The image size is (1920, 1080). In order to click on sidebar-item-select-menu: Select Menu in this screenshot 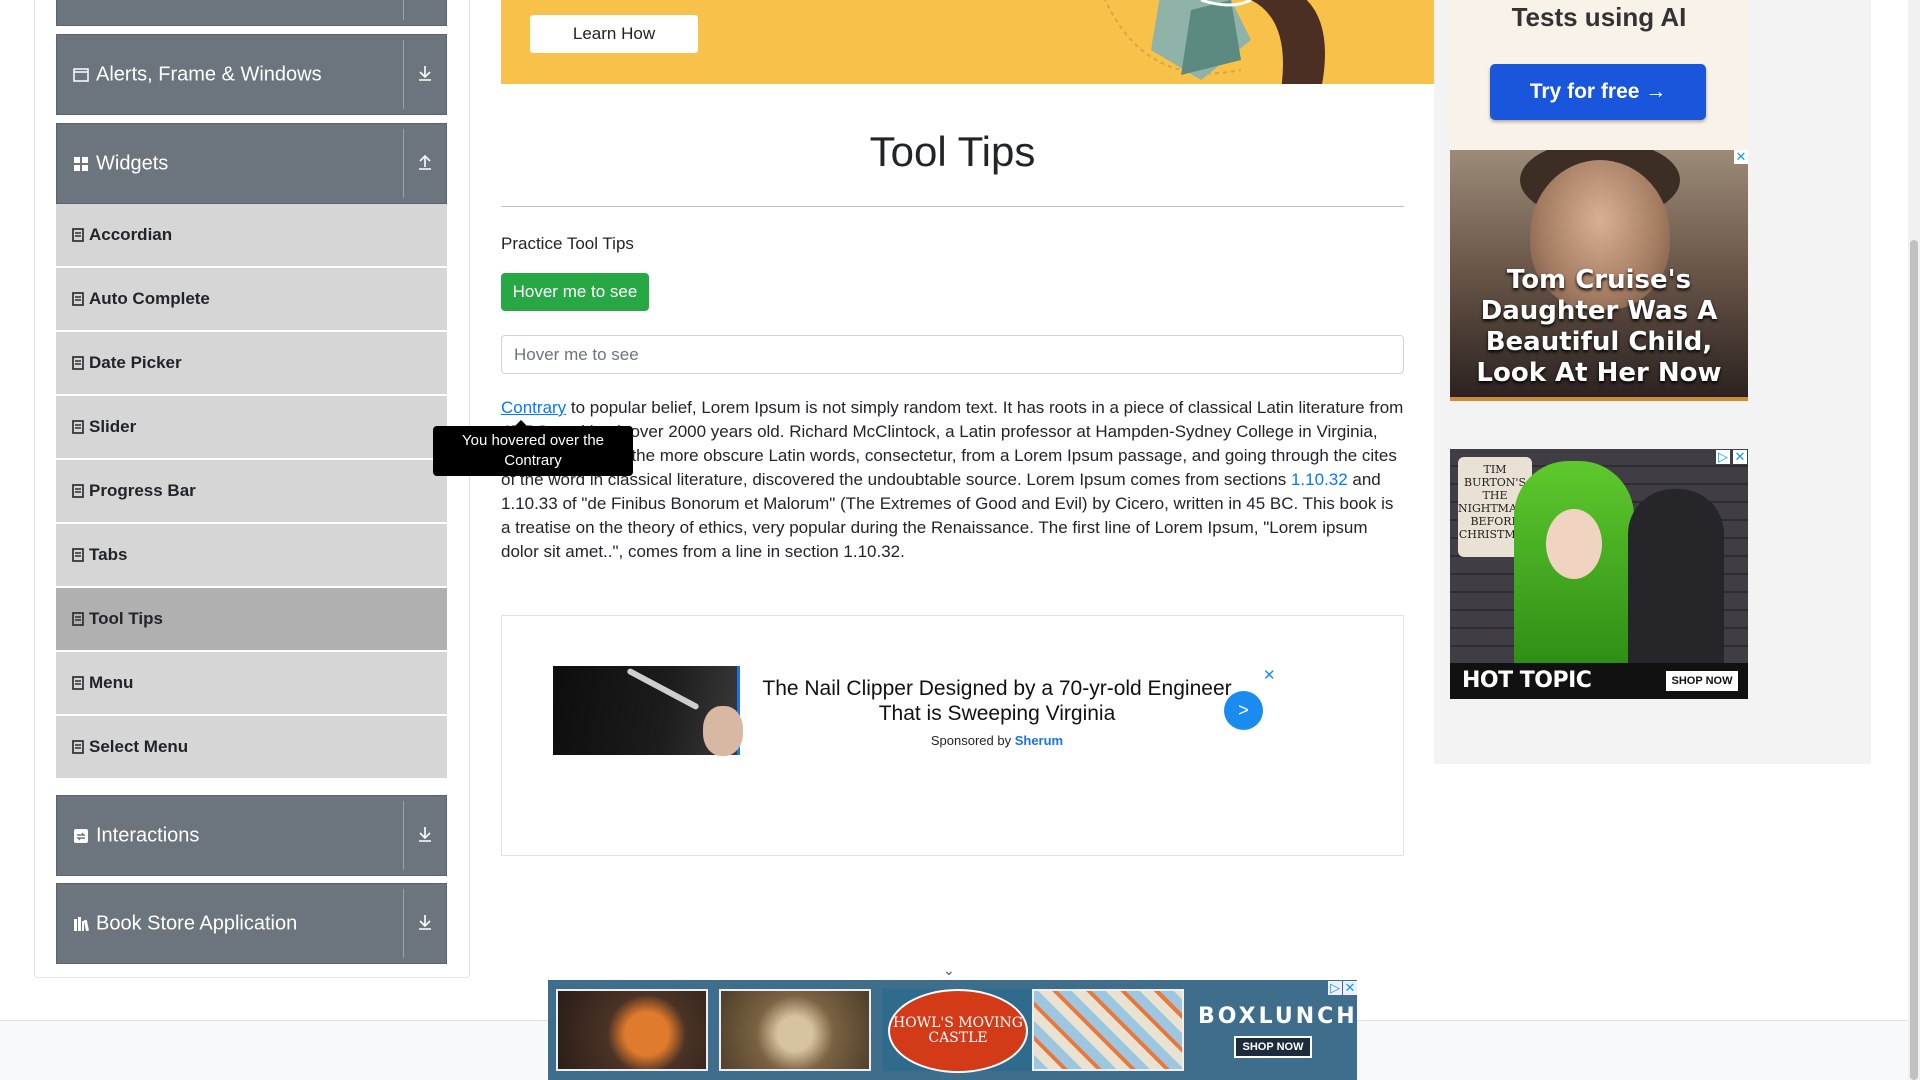, I will do `click(251, 747)`.